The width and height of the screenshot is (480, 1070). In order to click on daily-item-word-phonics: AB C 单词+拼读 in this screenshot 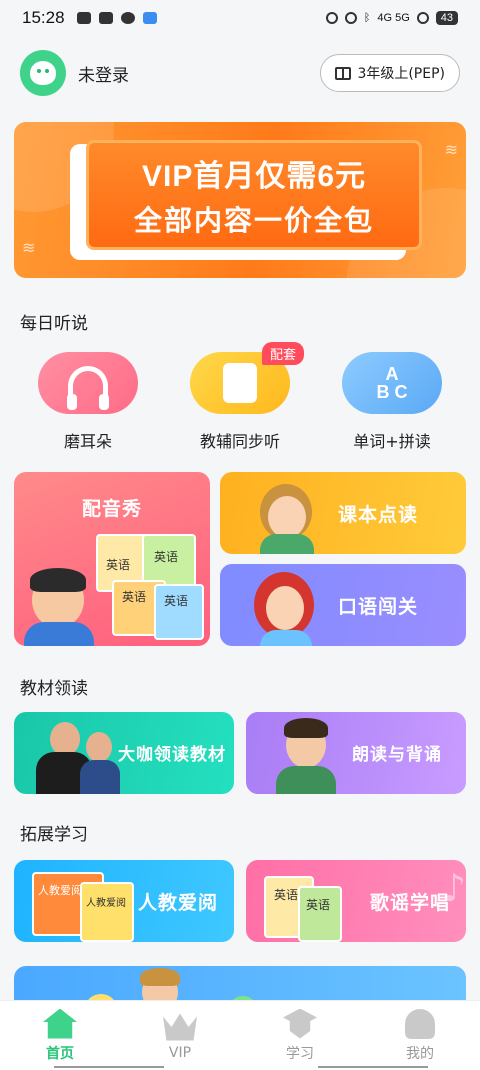, I will do `click(392, 402)`.